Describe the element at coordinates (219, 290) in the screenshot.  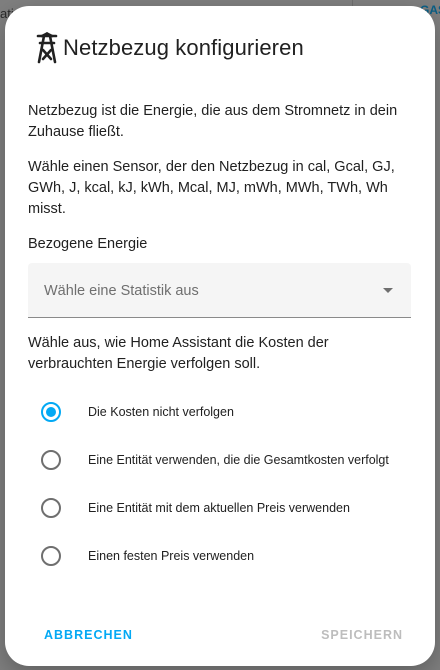
I see `statistic-select: Wähle eine Statistik aus` at that location.